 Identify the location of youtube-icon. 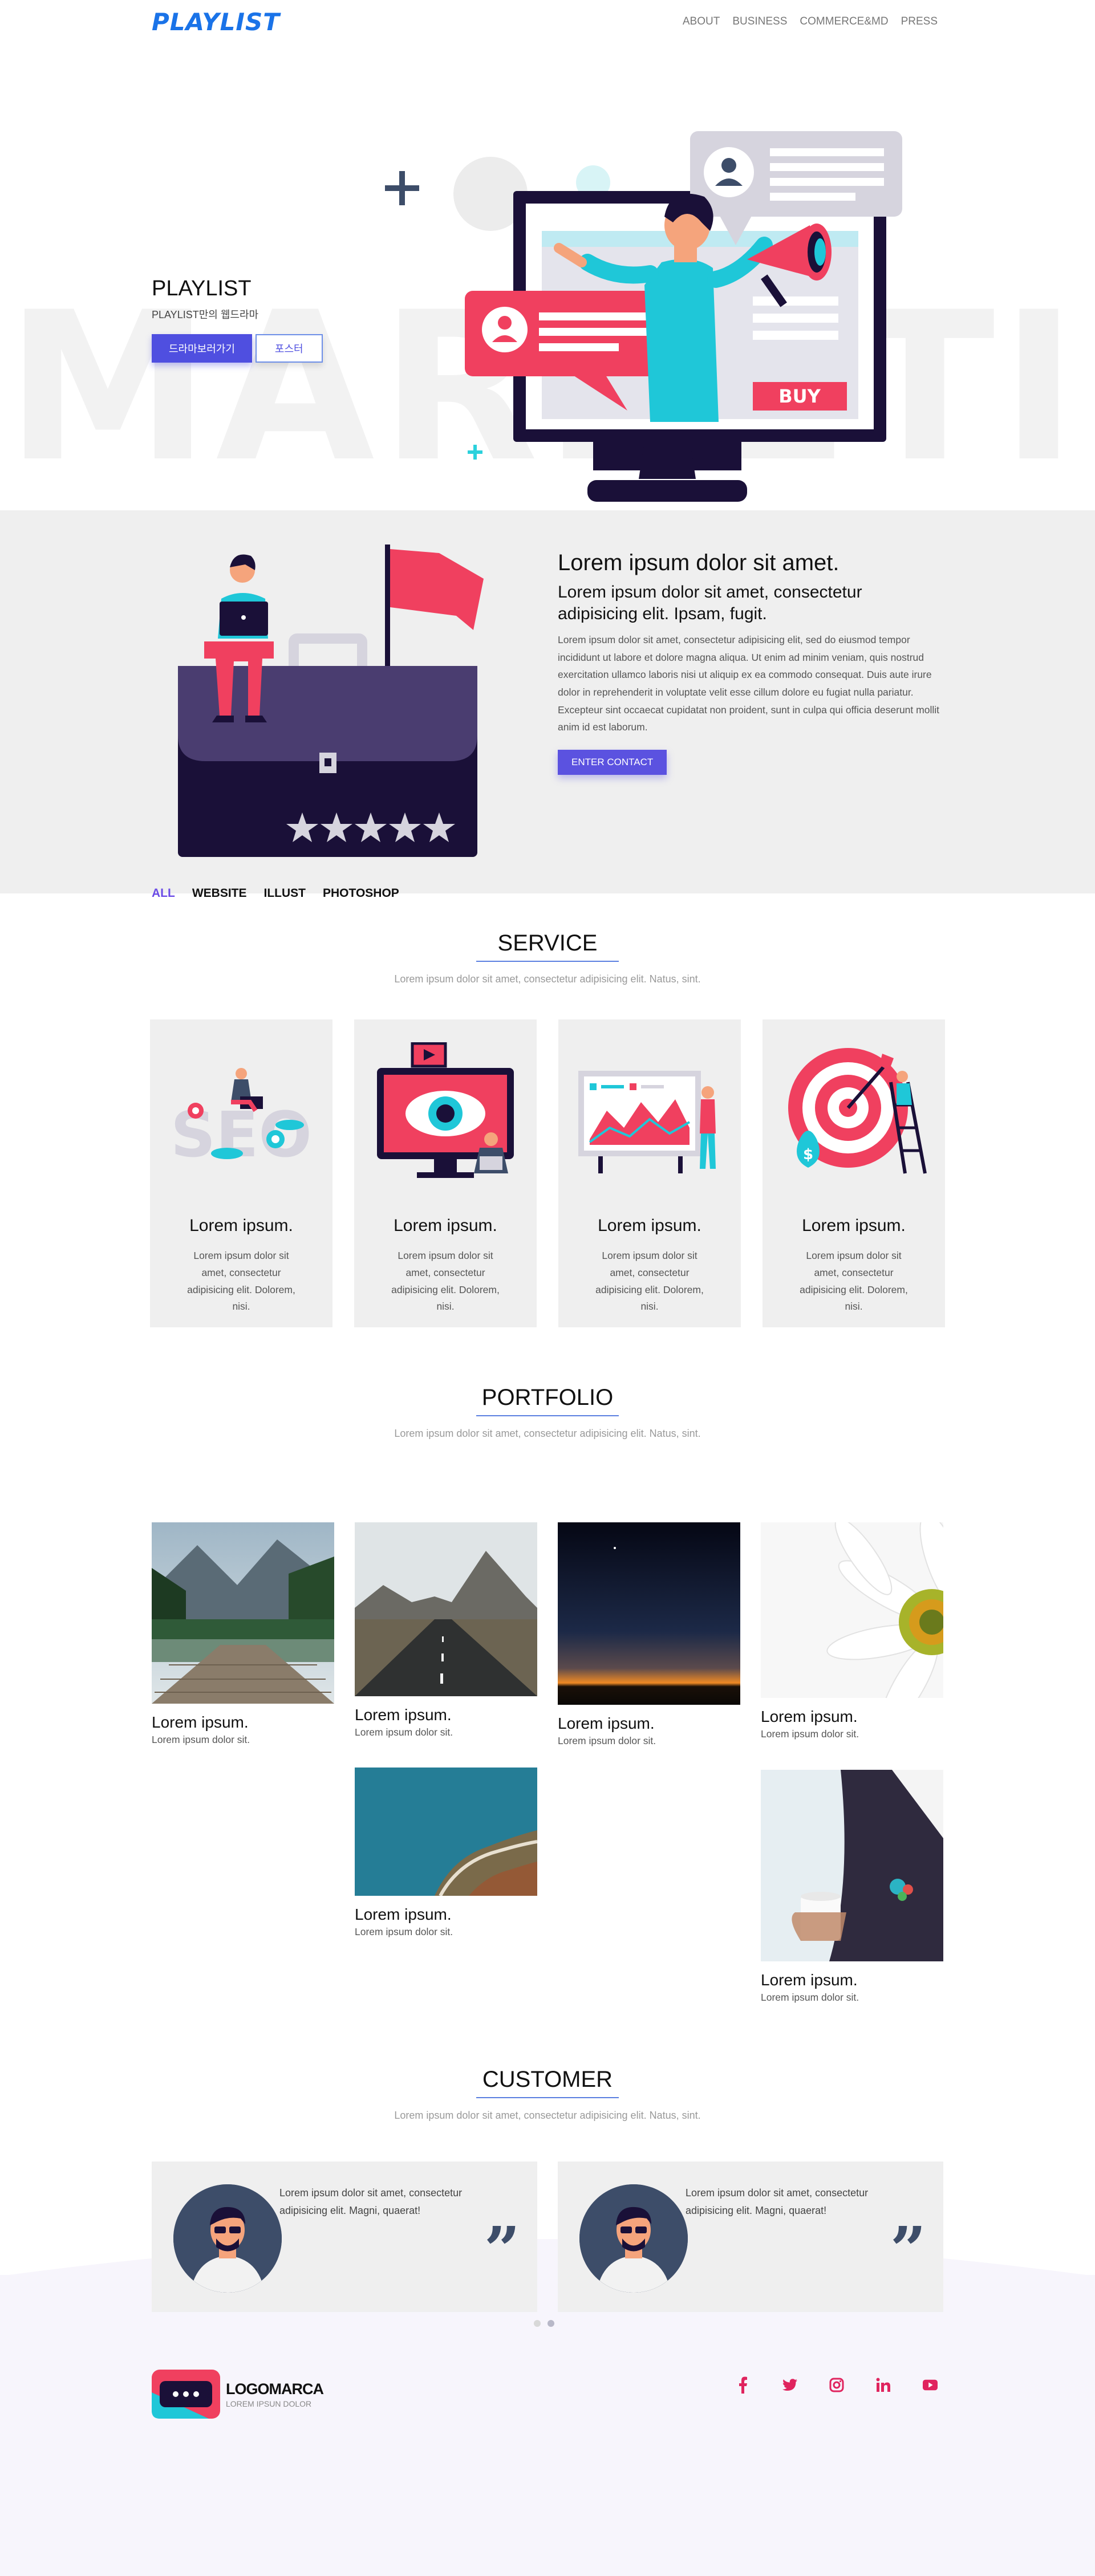
(930, 2385).